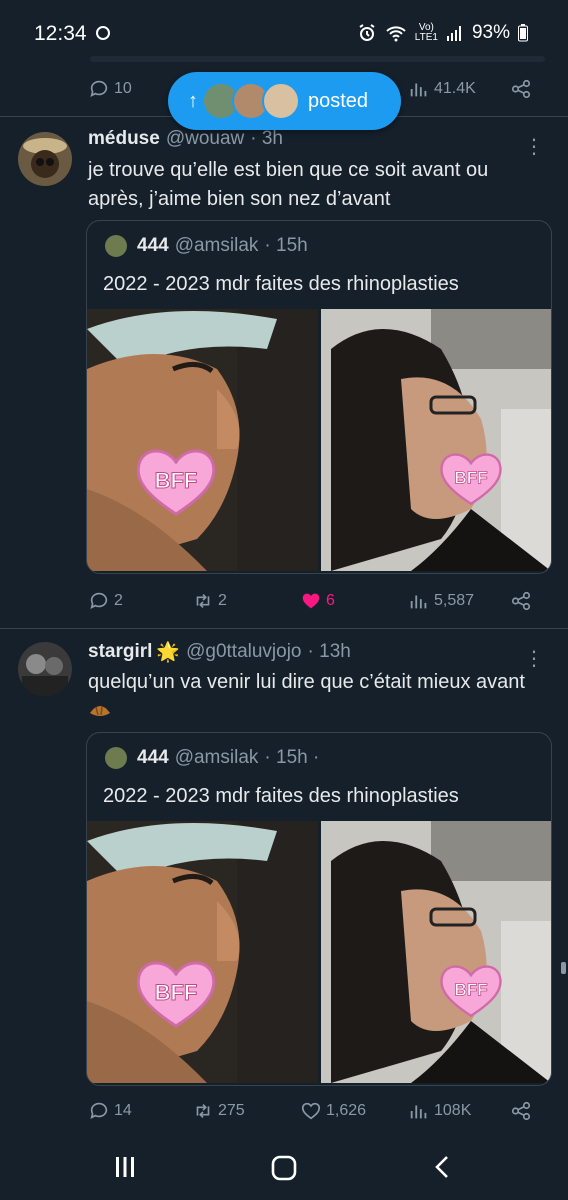 The image size is (568, 1200). Describe the element at coordinates (284, 628) in the screenshot. I see `divider` at that location.